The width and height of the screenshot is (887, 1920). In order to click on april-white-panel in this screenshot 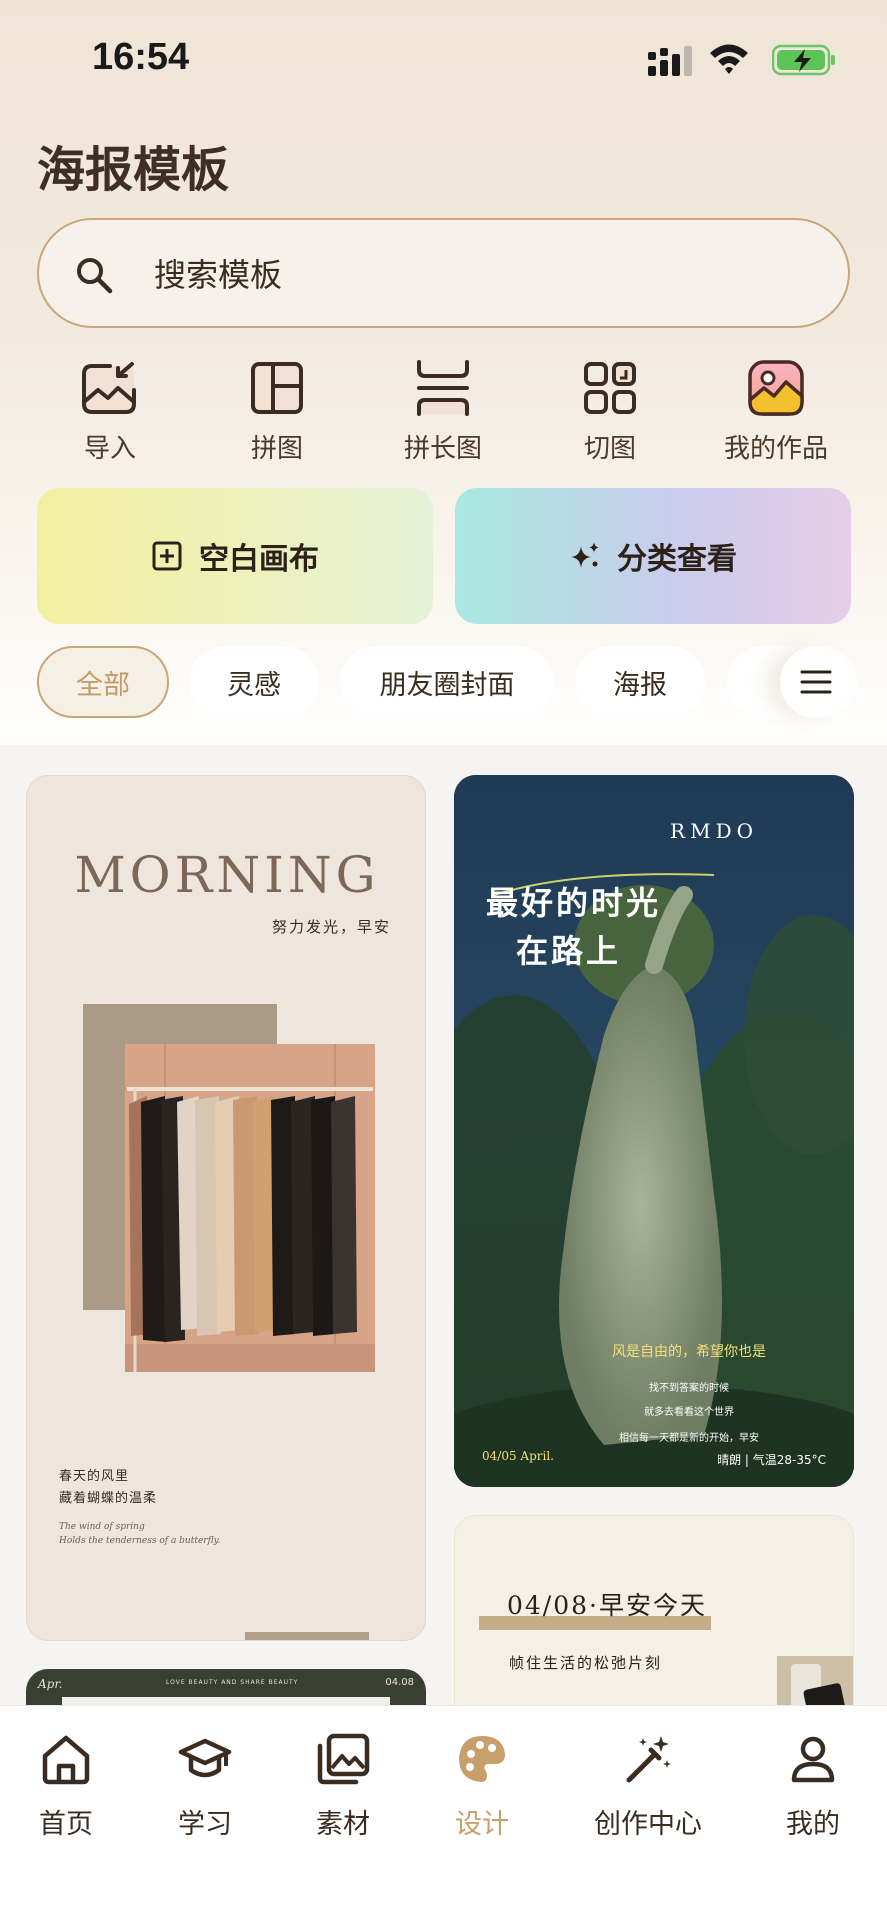, I will do `click(226, 1701)`.